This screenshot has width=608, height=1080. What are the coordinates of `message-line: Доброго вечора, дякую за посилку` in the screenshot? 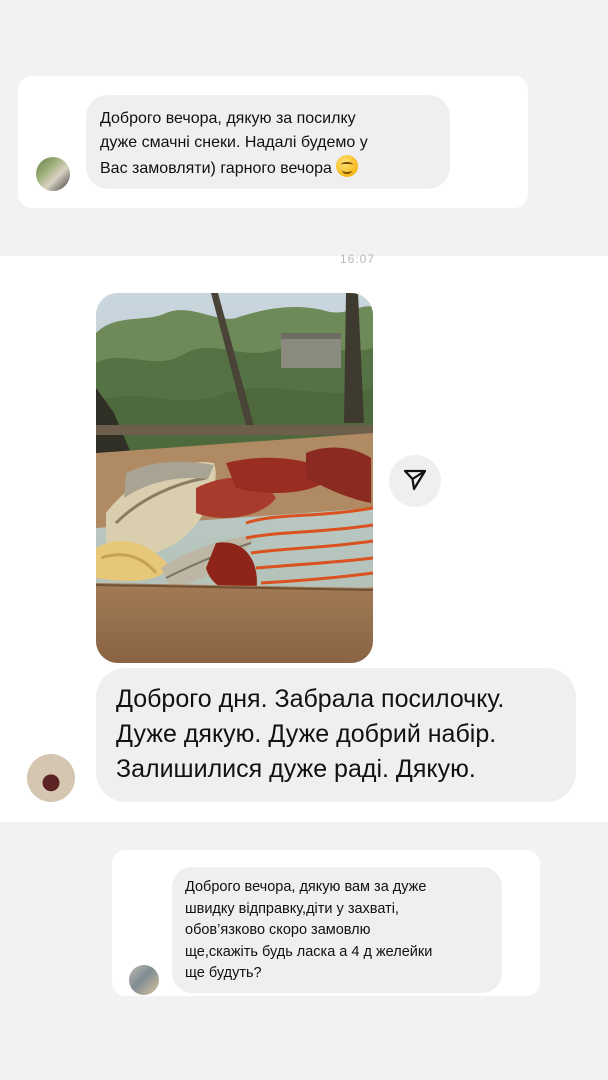 It's located at (228, 118).